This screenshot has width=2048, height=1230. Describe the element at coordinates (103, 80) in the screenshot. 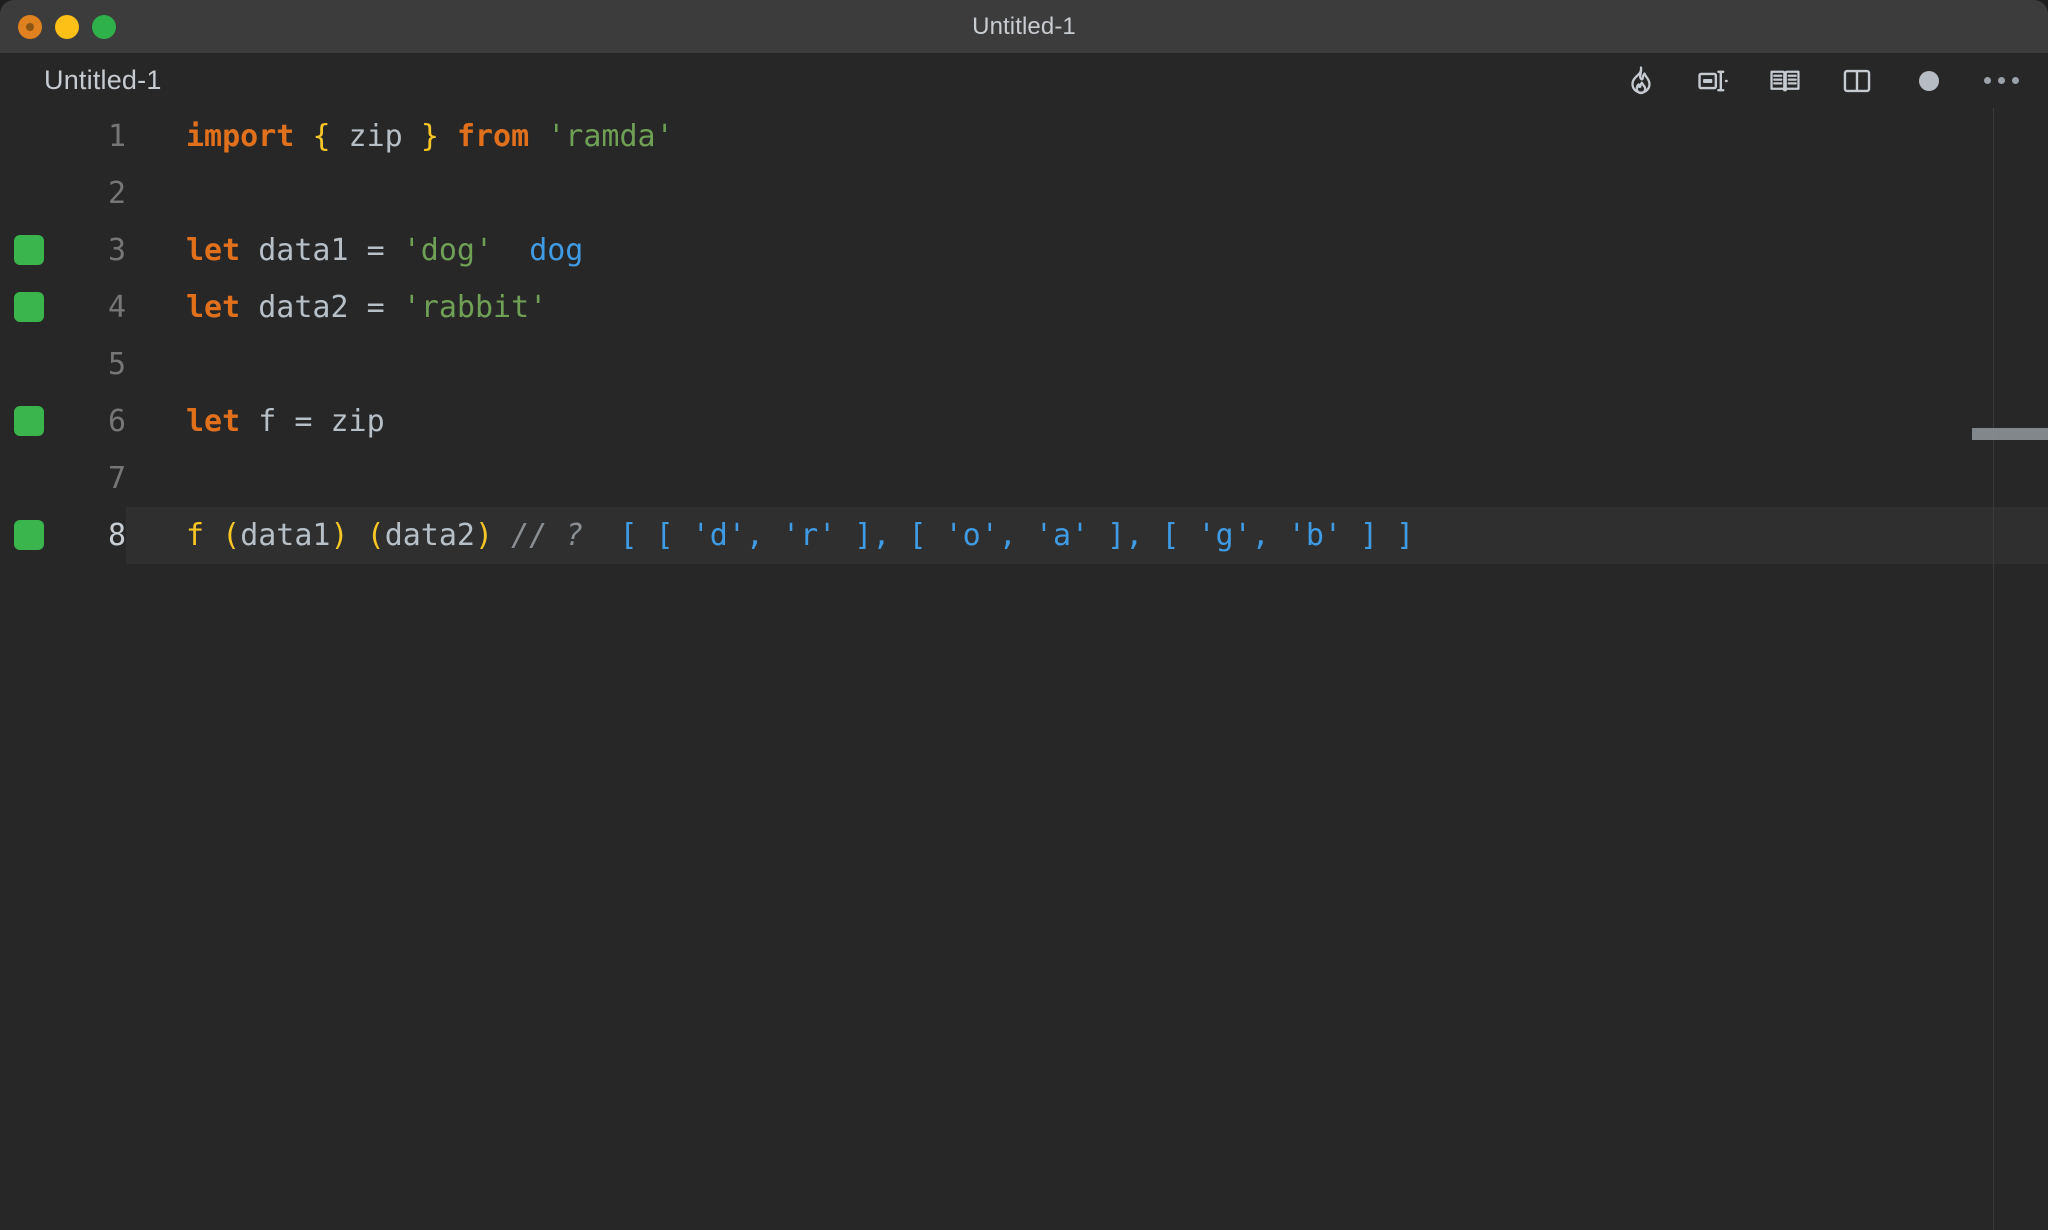

I see `tab-untitled-1: Untitled-1` at that location.